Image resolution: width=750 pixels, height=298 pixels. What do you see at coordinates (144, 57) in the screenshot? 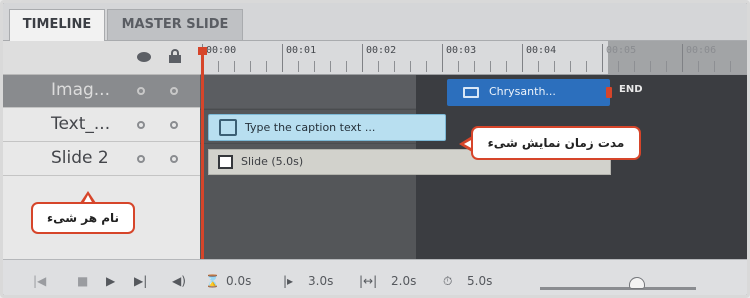
I see `eye-icon` at bounding box center [144, 57].